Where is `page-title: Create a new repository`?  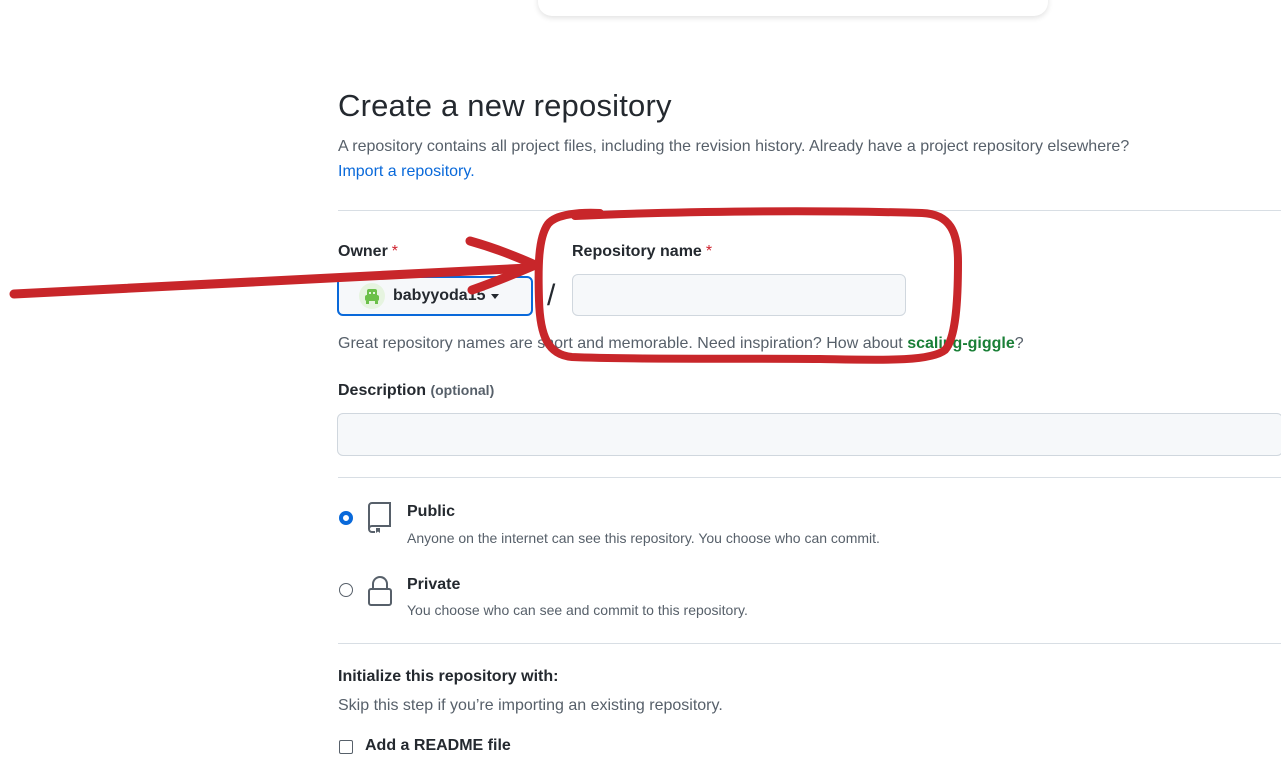
page-title: Create a new repository is located at coordinates (505, 105).